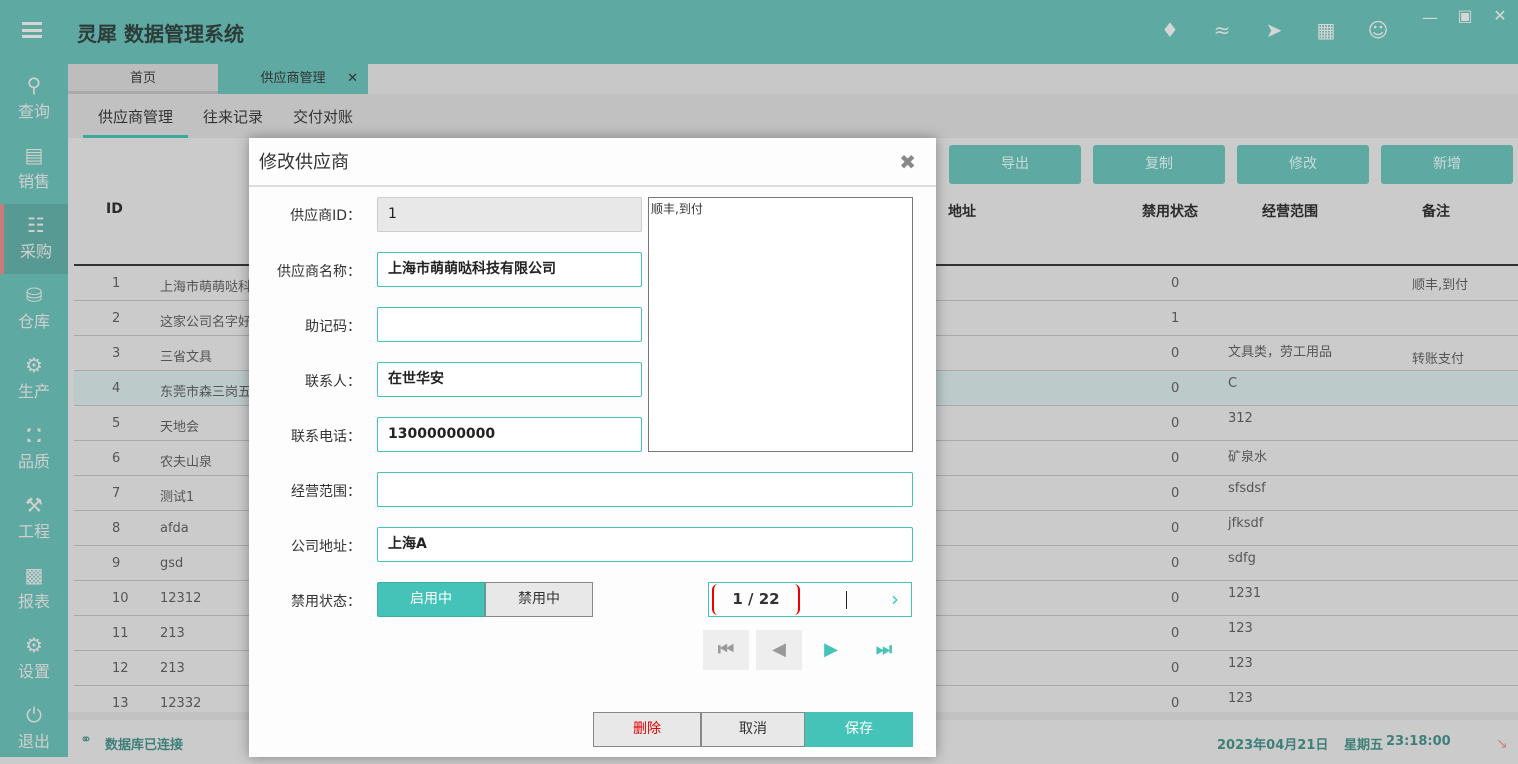 The width and height of the screenshot is (1518, 764). Describe the element at coordinates (1290, 211) in the screenshot. I see `column-header-scope: 经营范围` at that location.